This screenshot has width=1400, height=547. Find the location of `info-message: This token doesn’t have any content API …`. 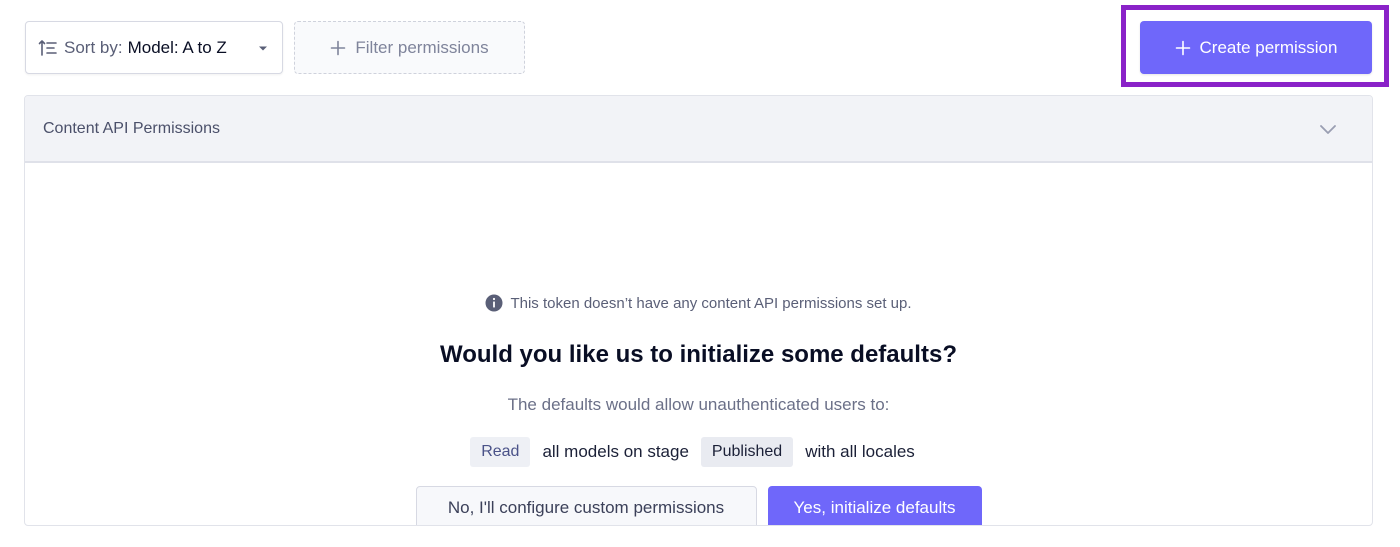

info-message: This token doesn’t have any content API … is located at coordinates (698, 303).